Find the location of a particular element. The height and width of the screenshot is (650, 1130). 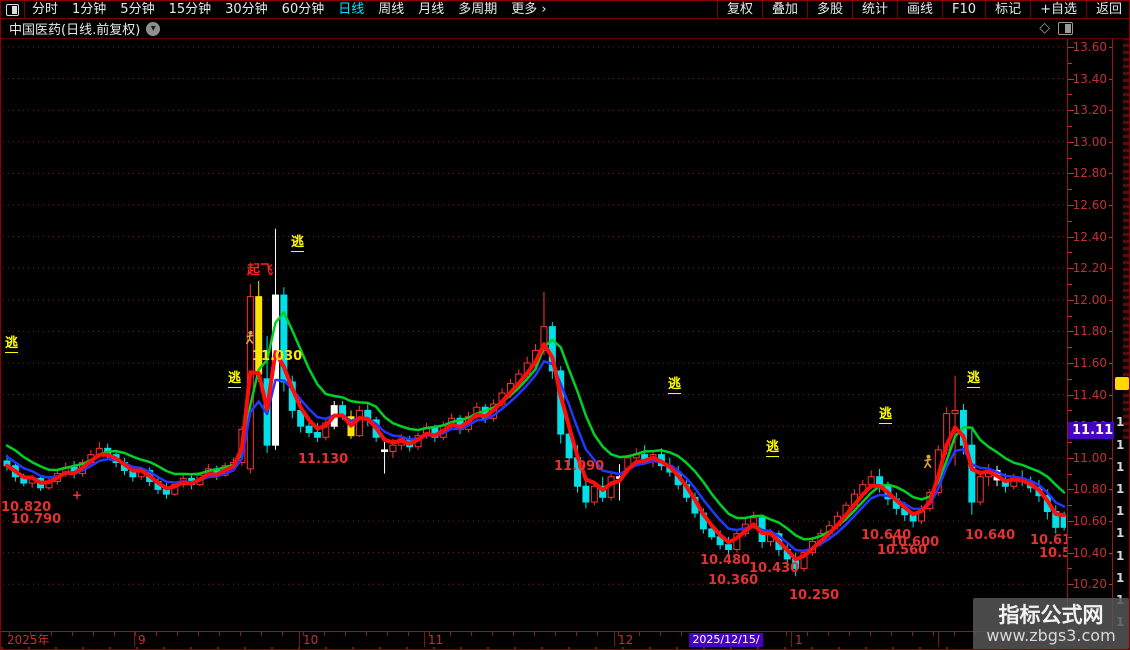

price-axis-label: 10.40 is located at coordinates (1089, 552).